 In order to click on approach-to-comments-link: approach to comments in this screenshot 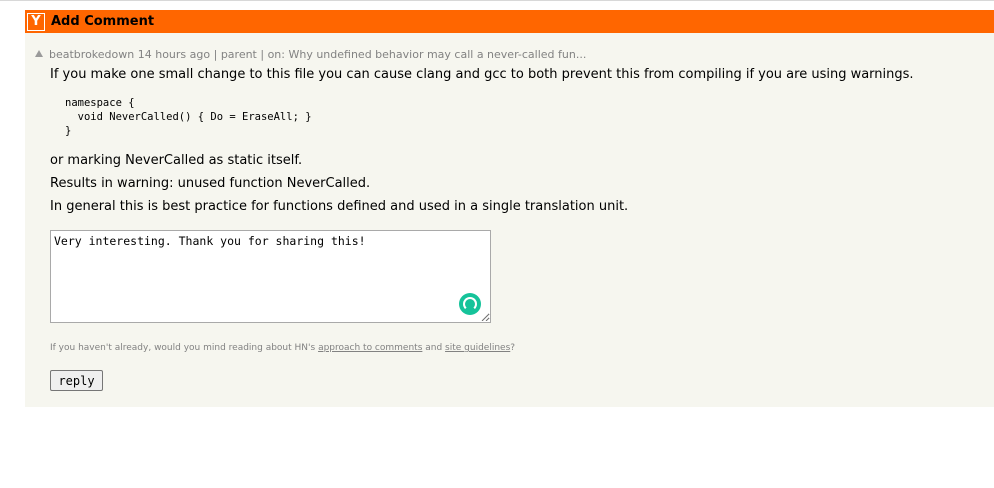, I will do `click(370, 348)`.